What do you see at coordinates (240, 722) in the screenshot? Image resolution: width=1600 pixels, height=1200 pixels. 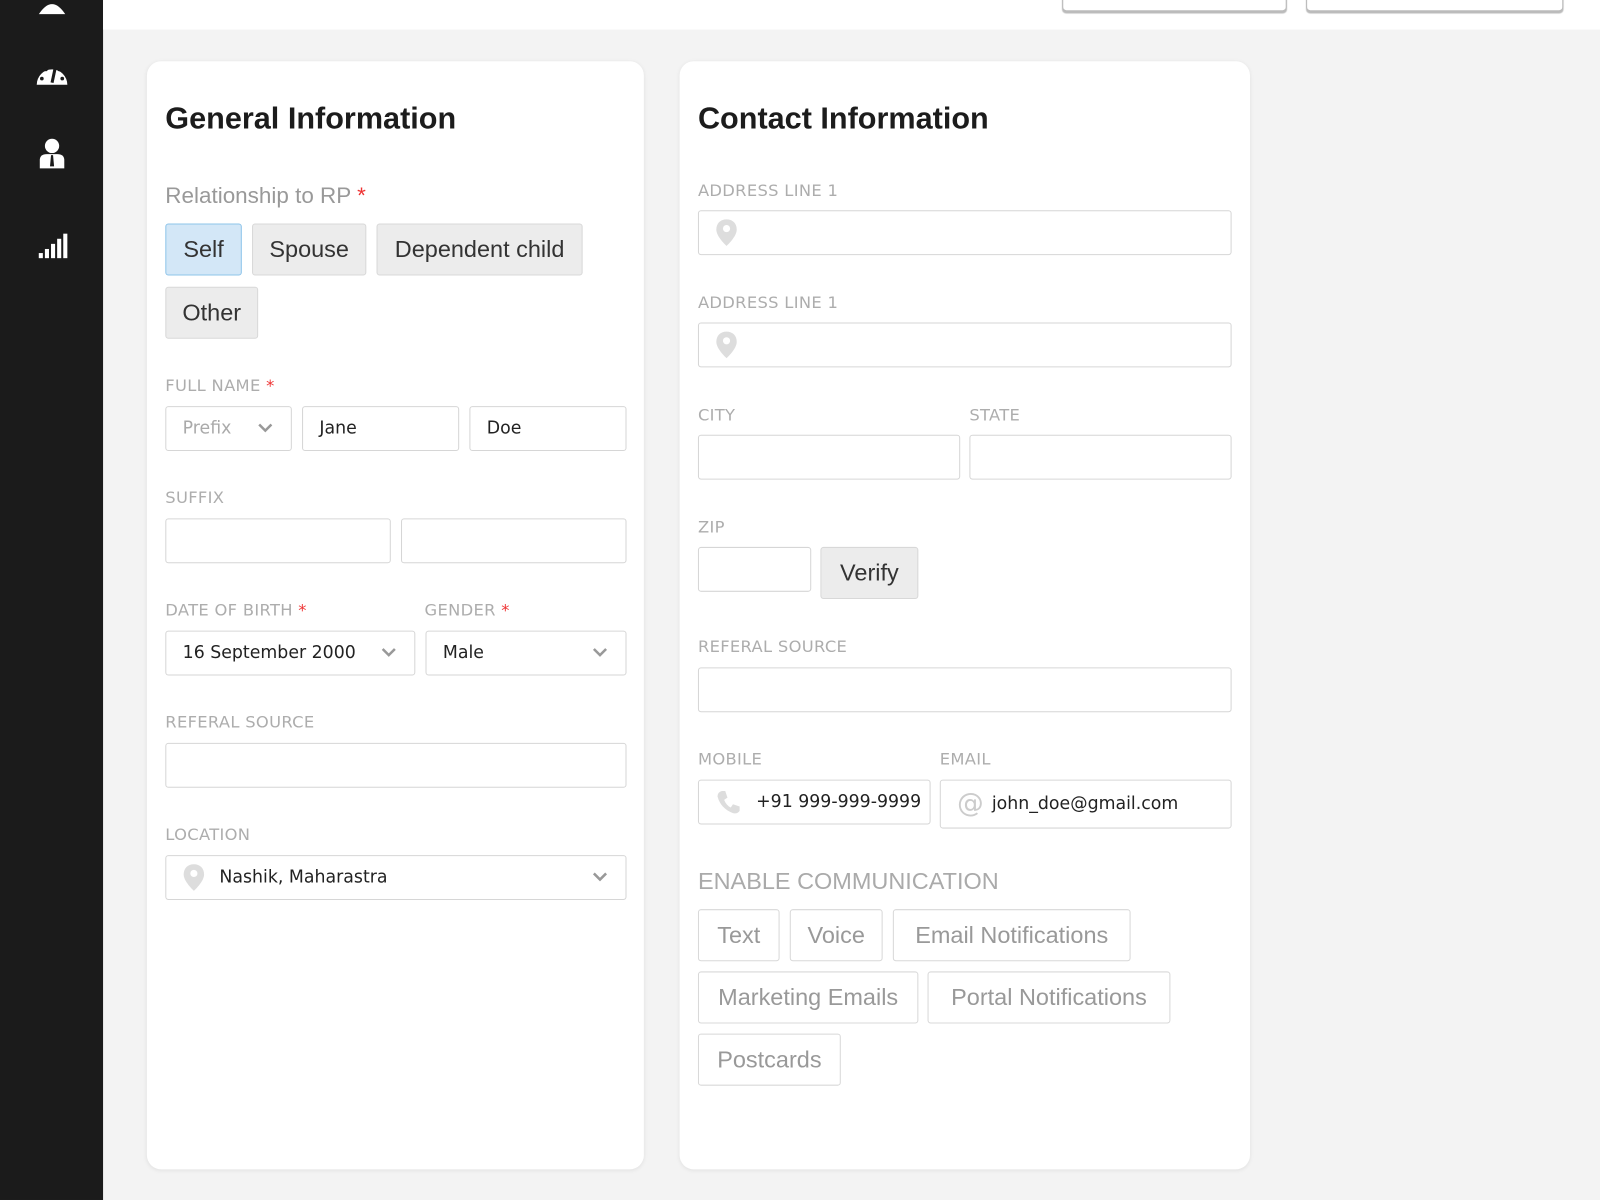 I see `referral-label: REFERAL SOURCE` at bounding box center [240, 722].